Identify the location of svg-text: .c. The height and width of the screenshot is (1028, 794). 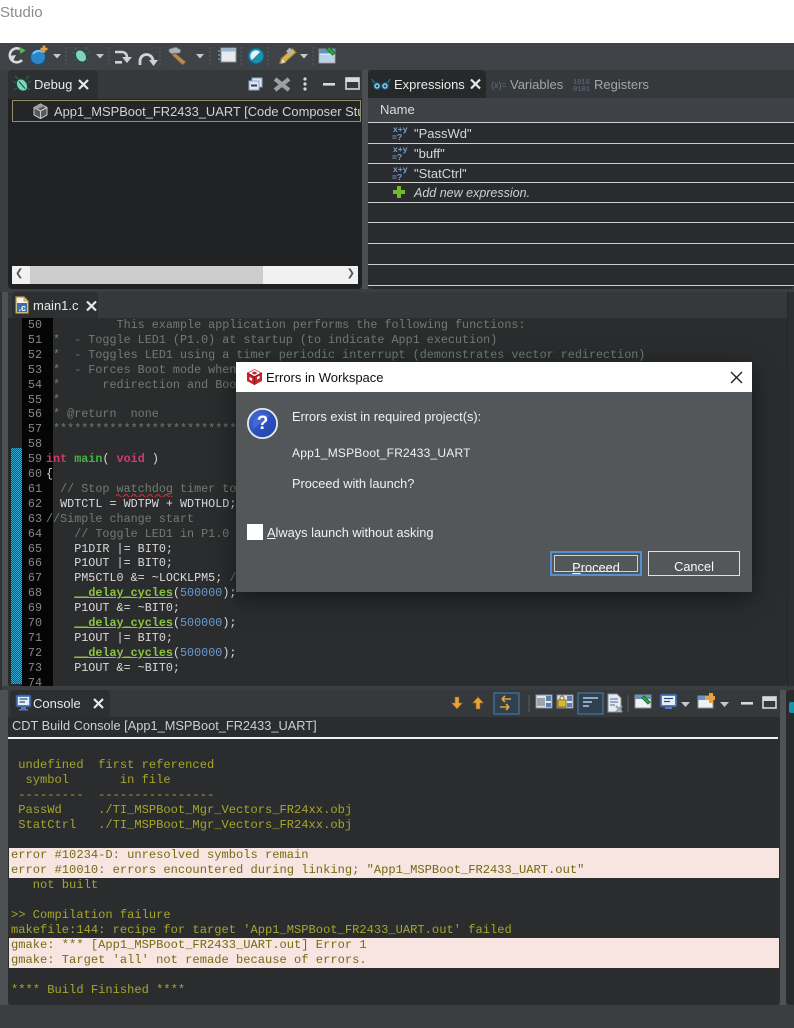
(23, 308).